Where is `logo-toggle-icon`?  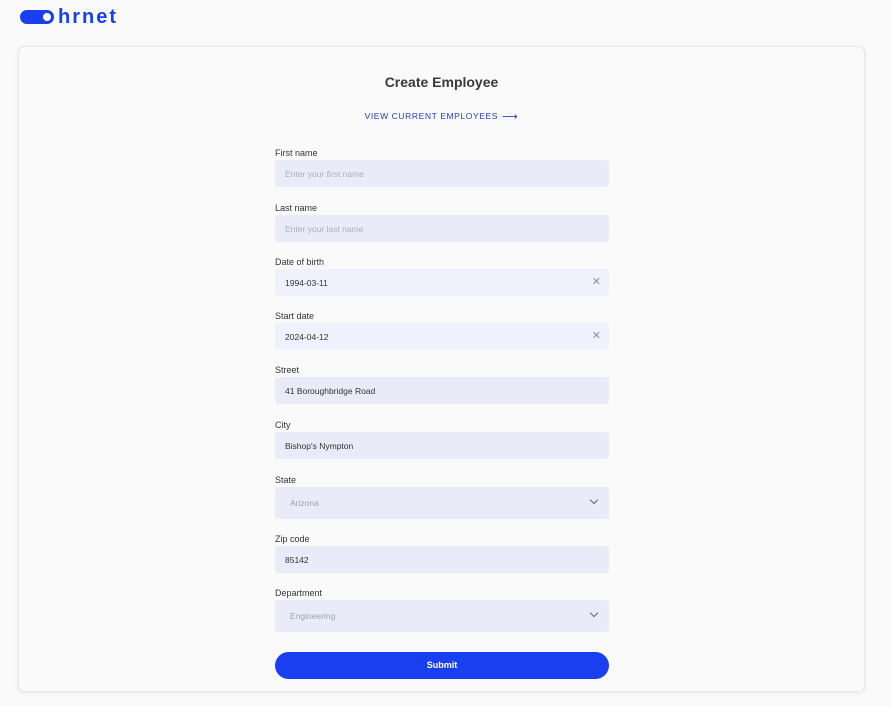
logo-toggle-icon is located at coordinates (37, 17).